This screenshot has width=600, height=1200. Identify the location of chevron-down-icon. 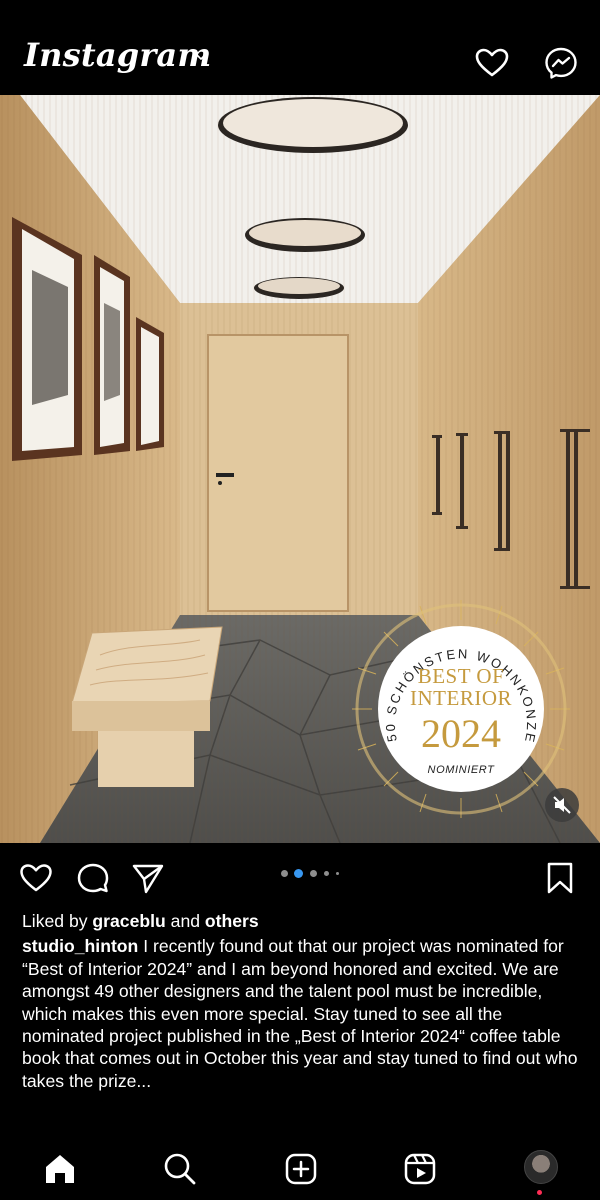
(201, 57).